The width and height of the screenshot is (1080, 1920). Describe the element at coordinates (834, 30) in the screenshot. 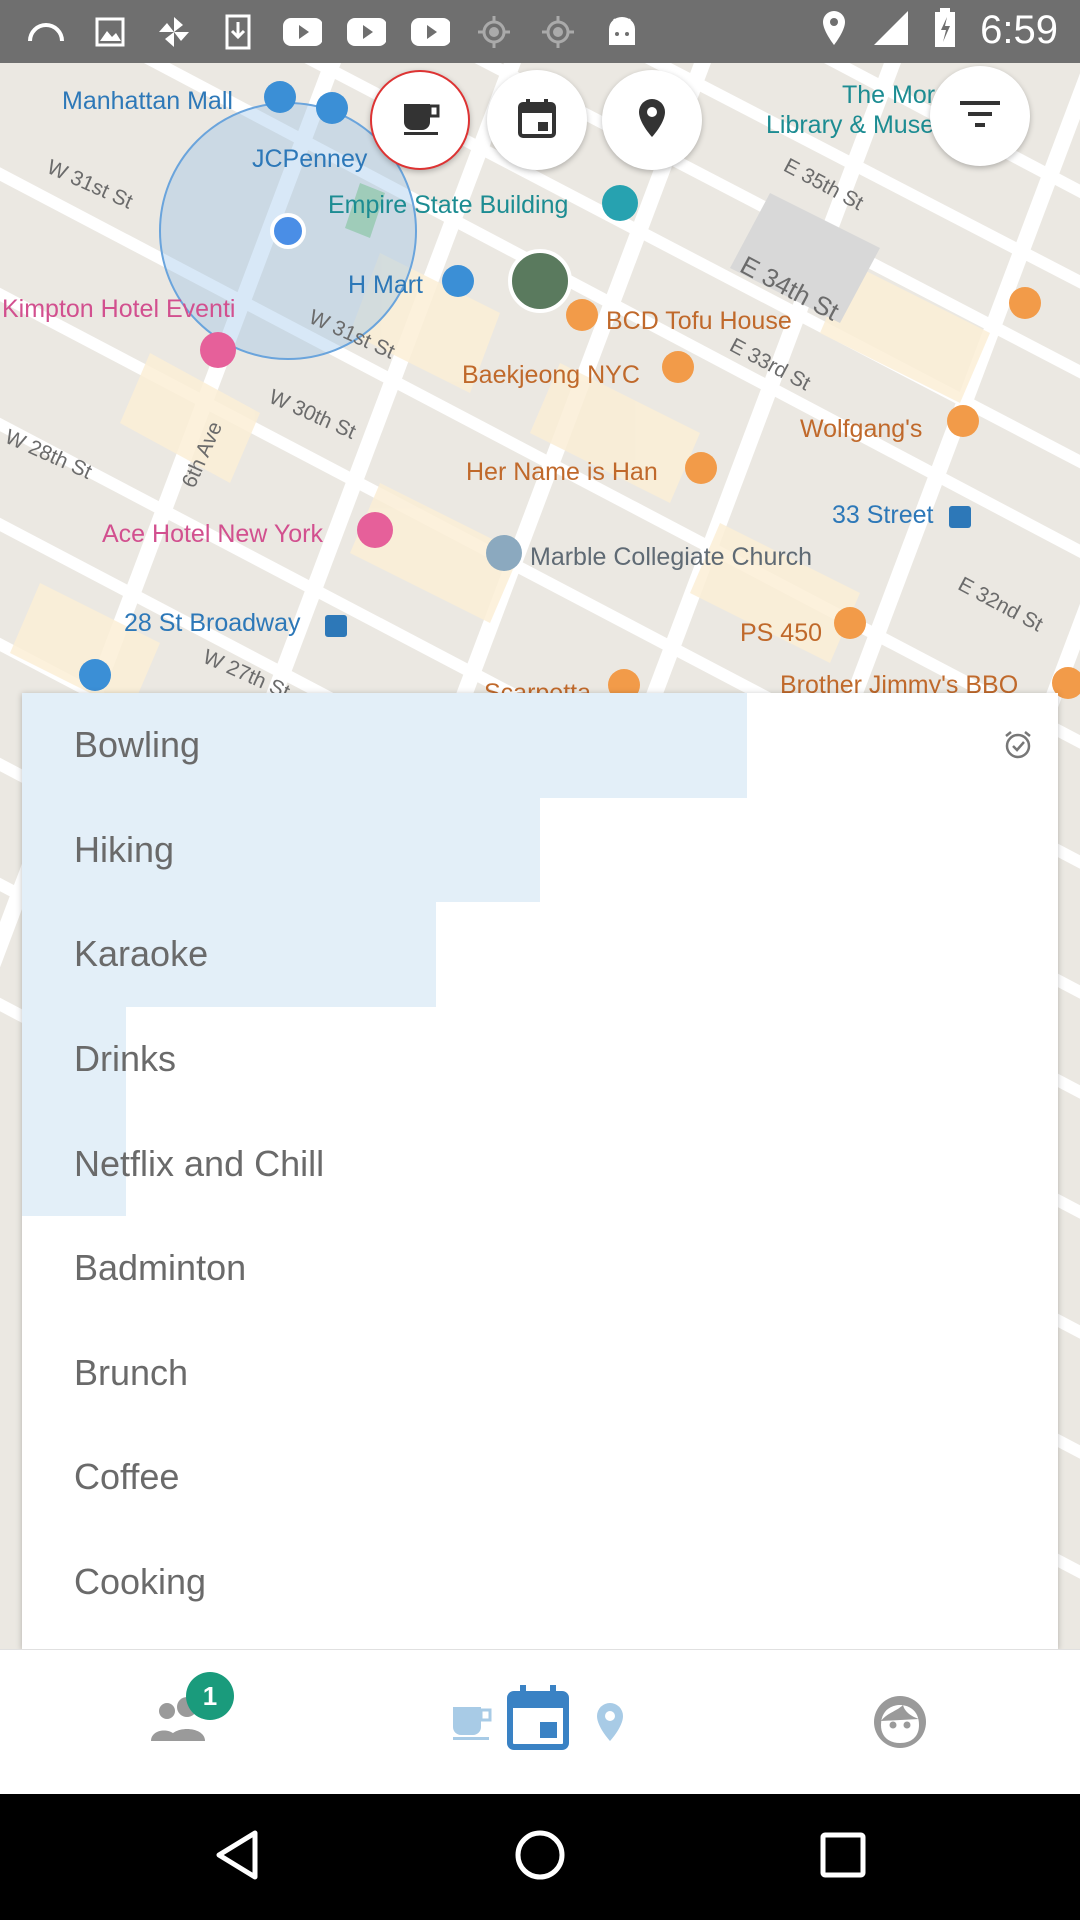

I see `location-icon` at that location.